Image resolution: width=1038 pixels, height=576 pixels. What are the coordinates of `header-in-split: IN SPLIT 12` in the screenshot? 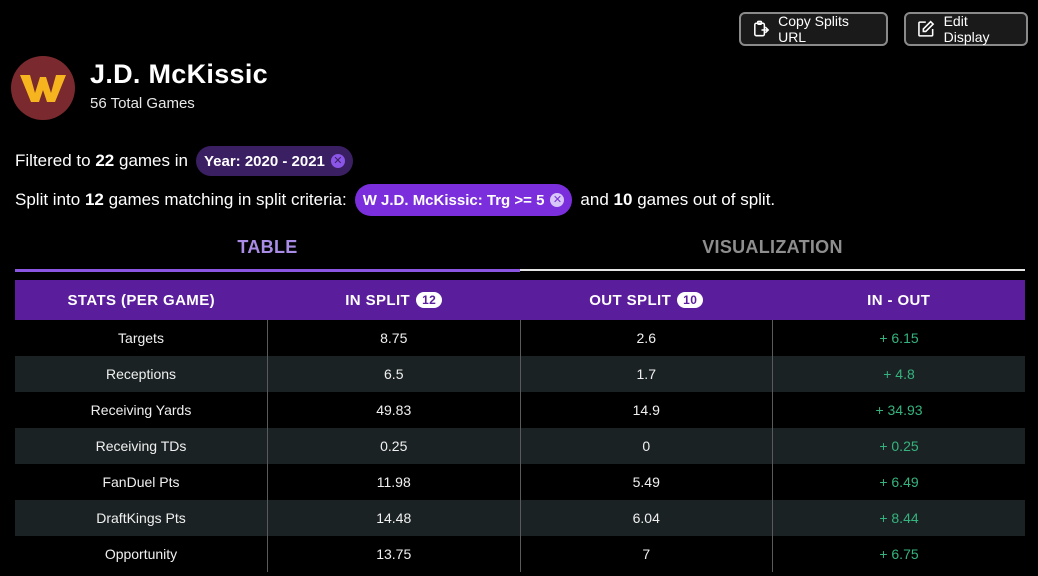 It's located at (393, 300).